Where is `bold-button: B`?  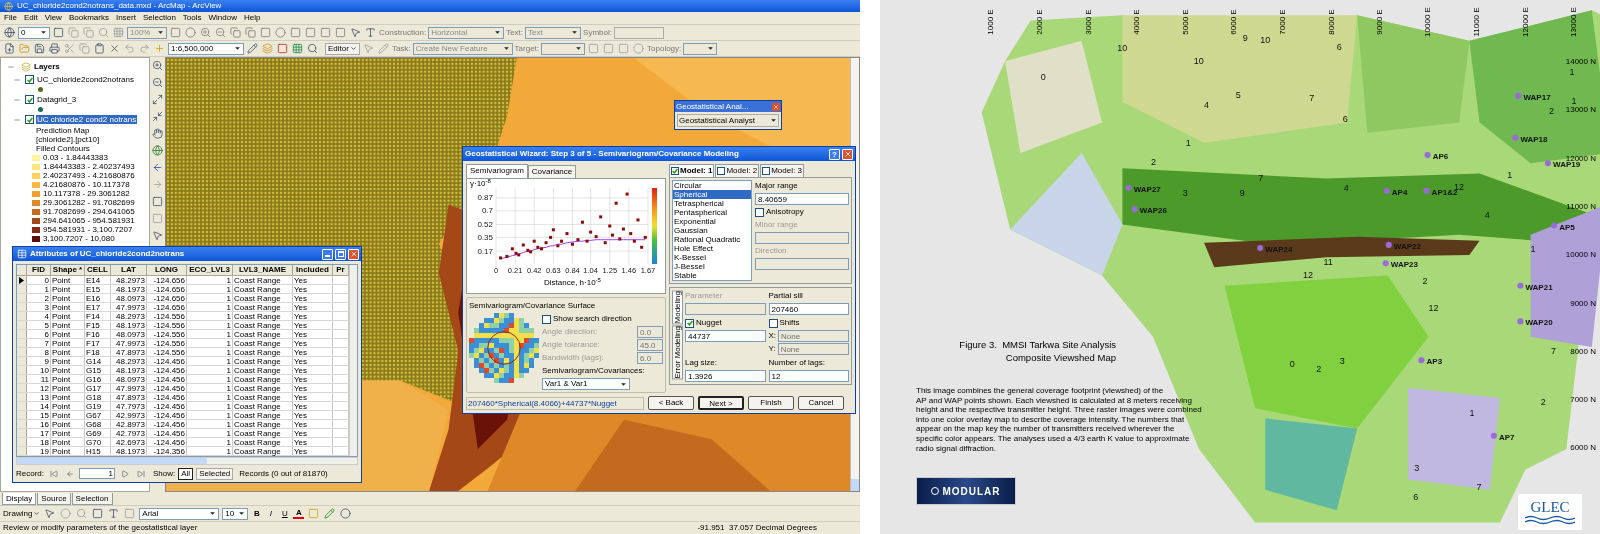 bold-button: B is located at coordinates (257, 513).